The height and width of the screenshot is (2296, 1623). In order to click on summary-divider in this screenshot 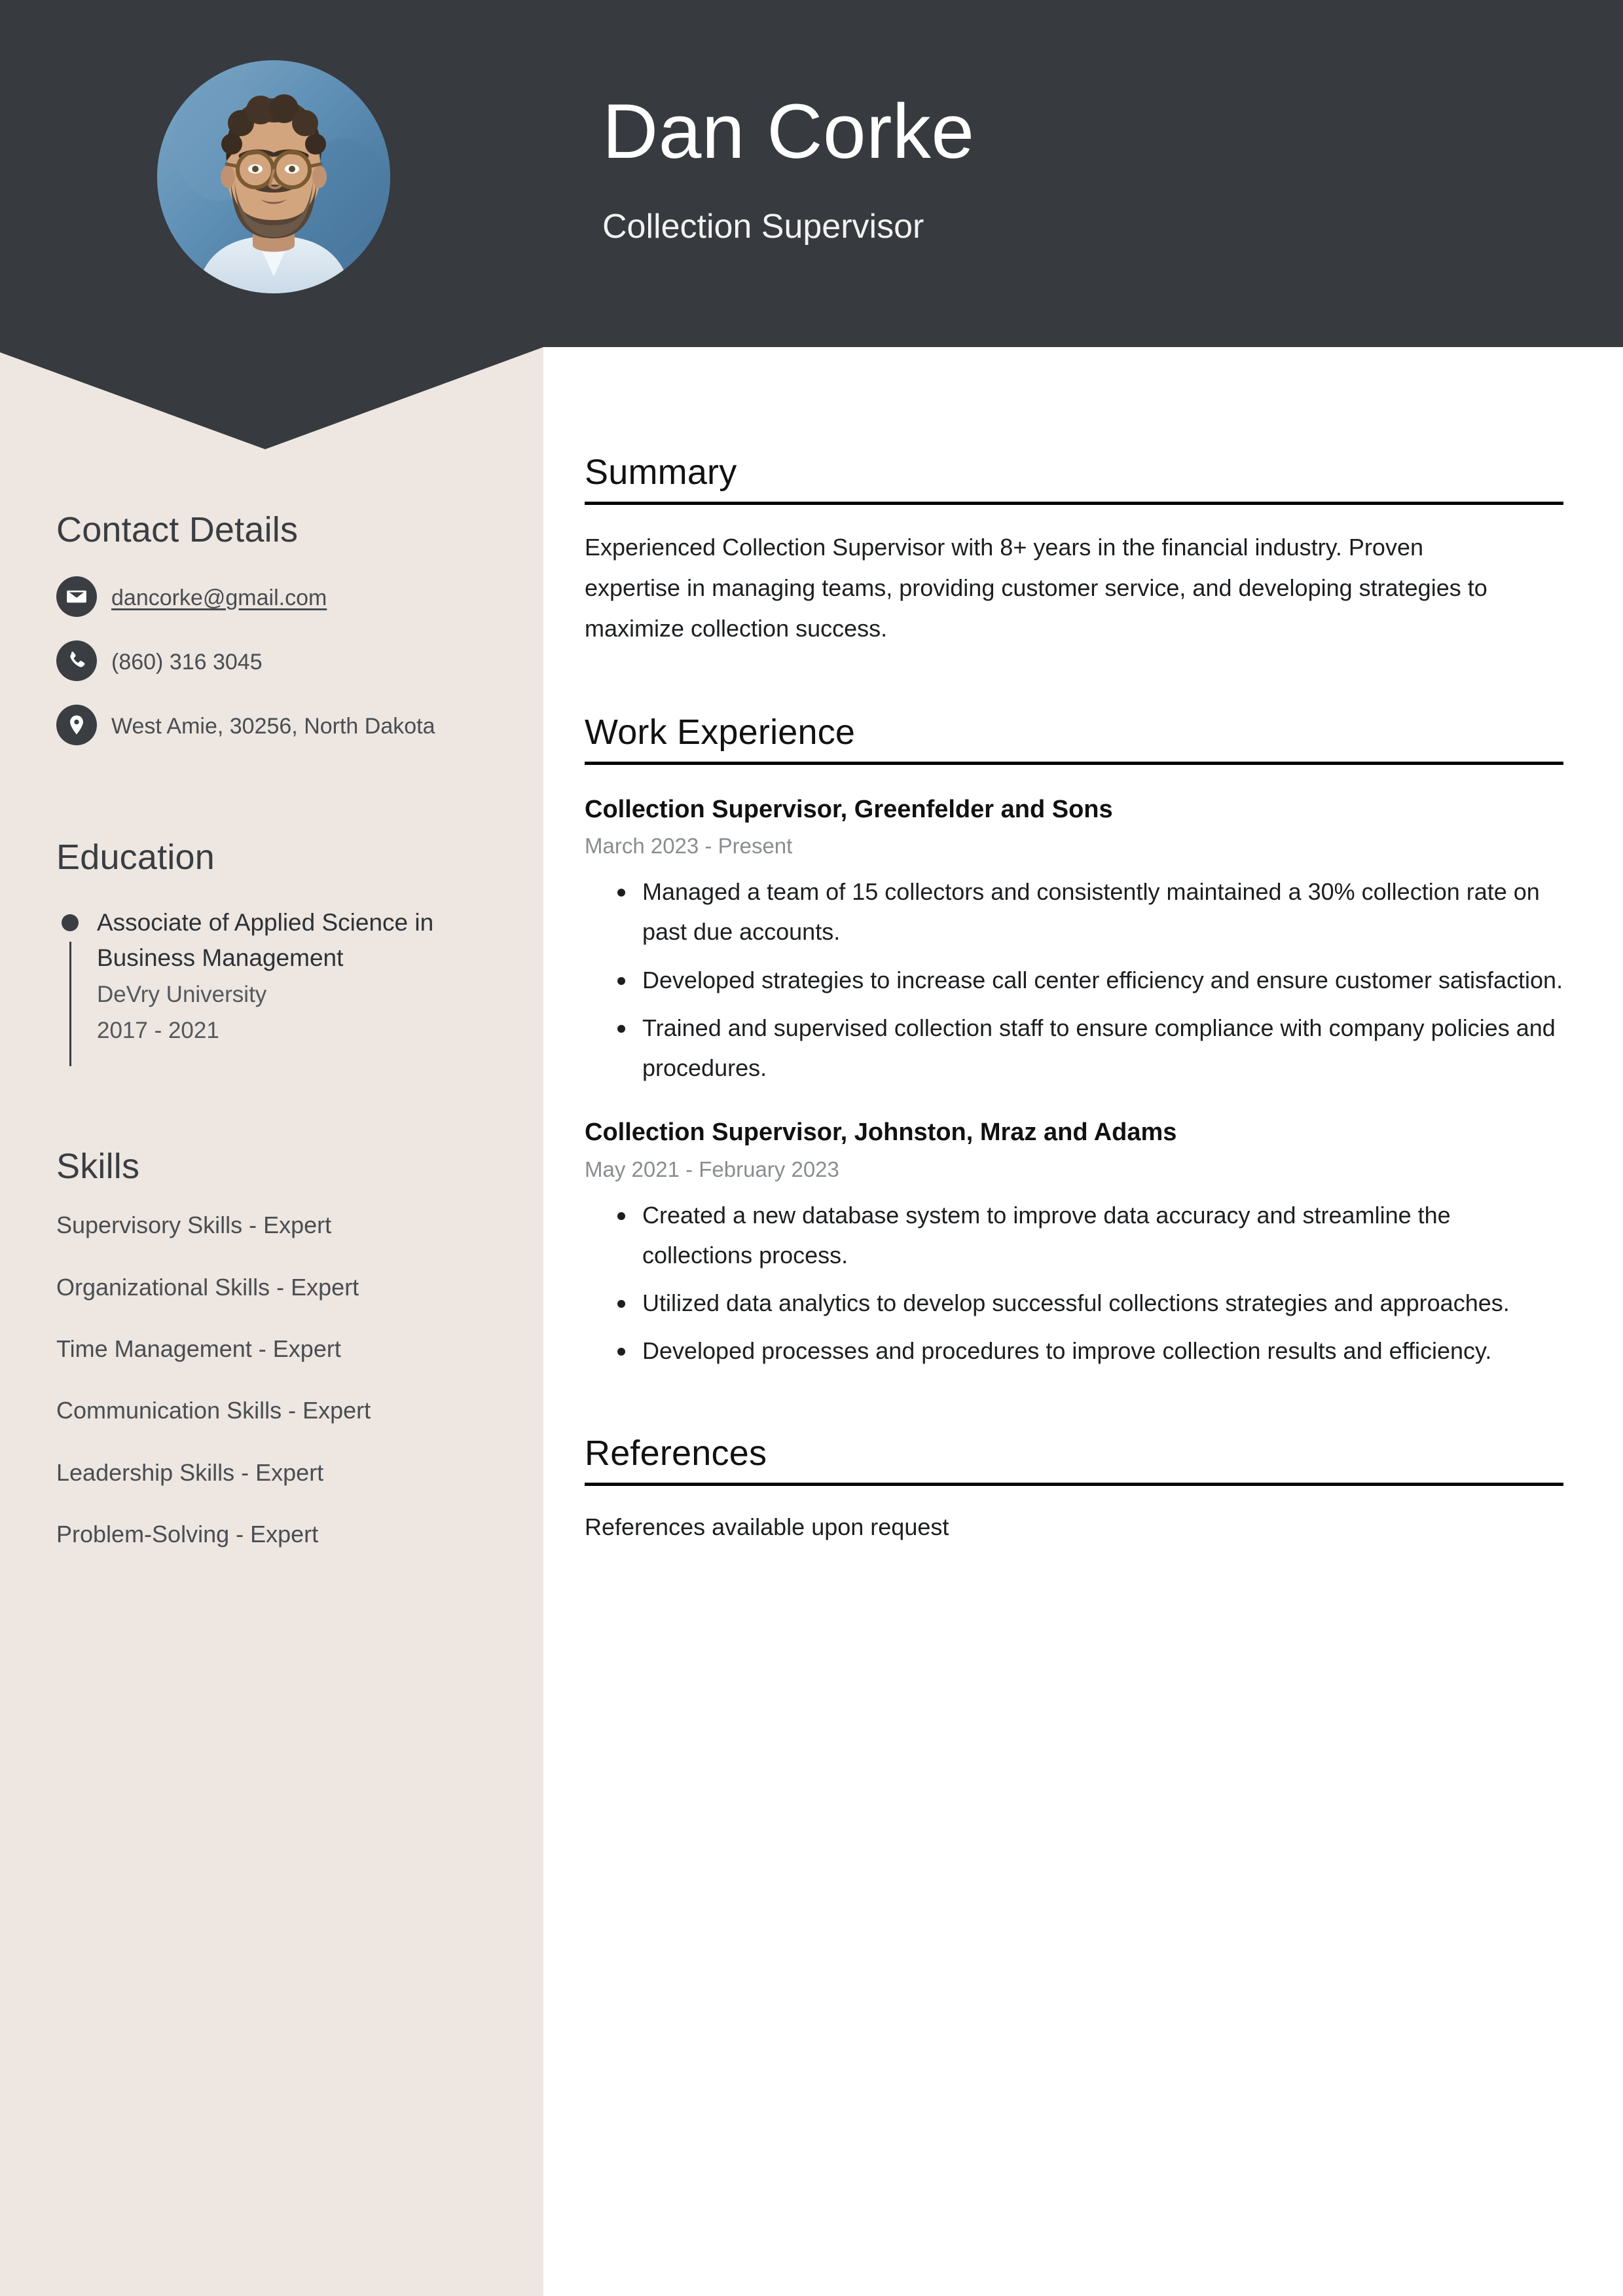, I will do `click(1074, 503)`.